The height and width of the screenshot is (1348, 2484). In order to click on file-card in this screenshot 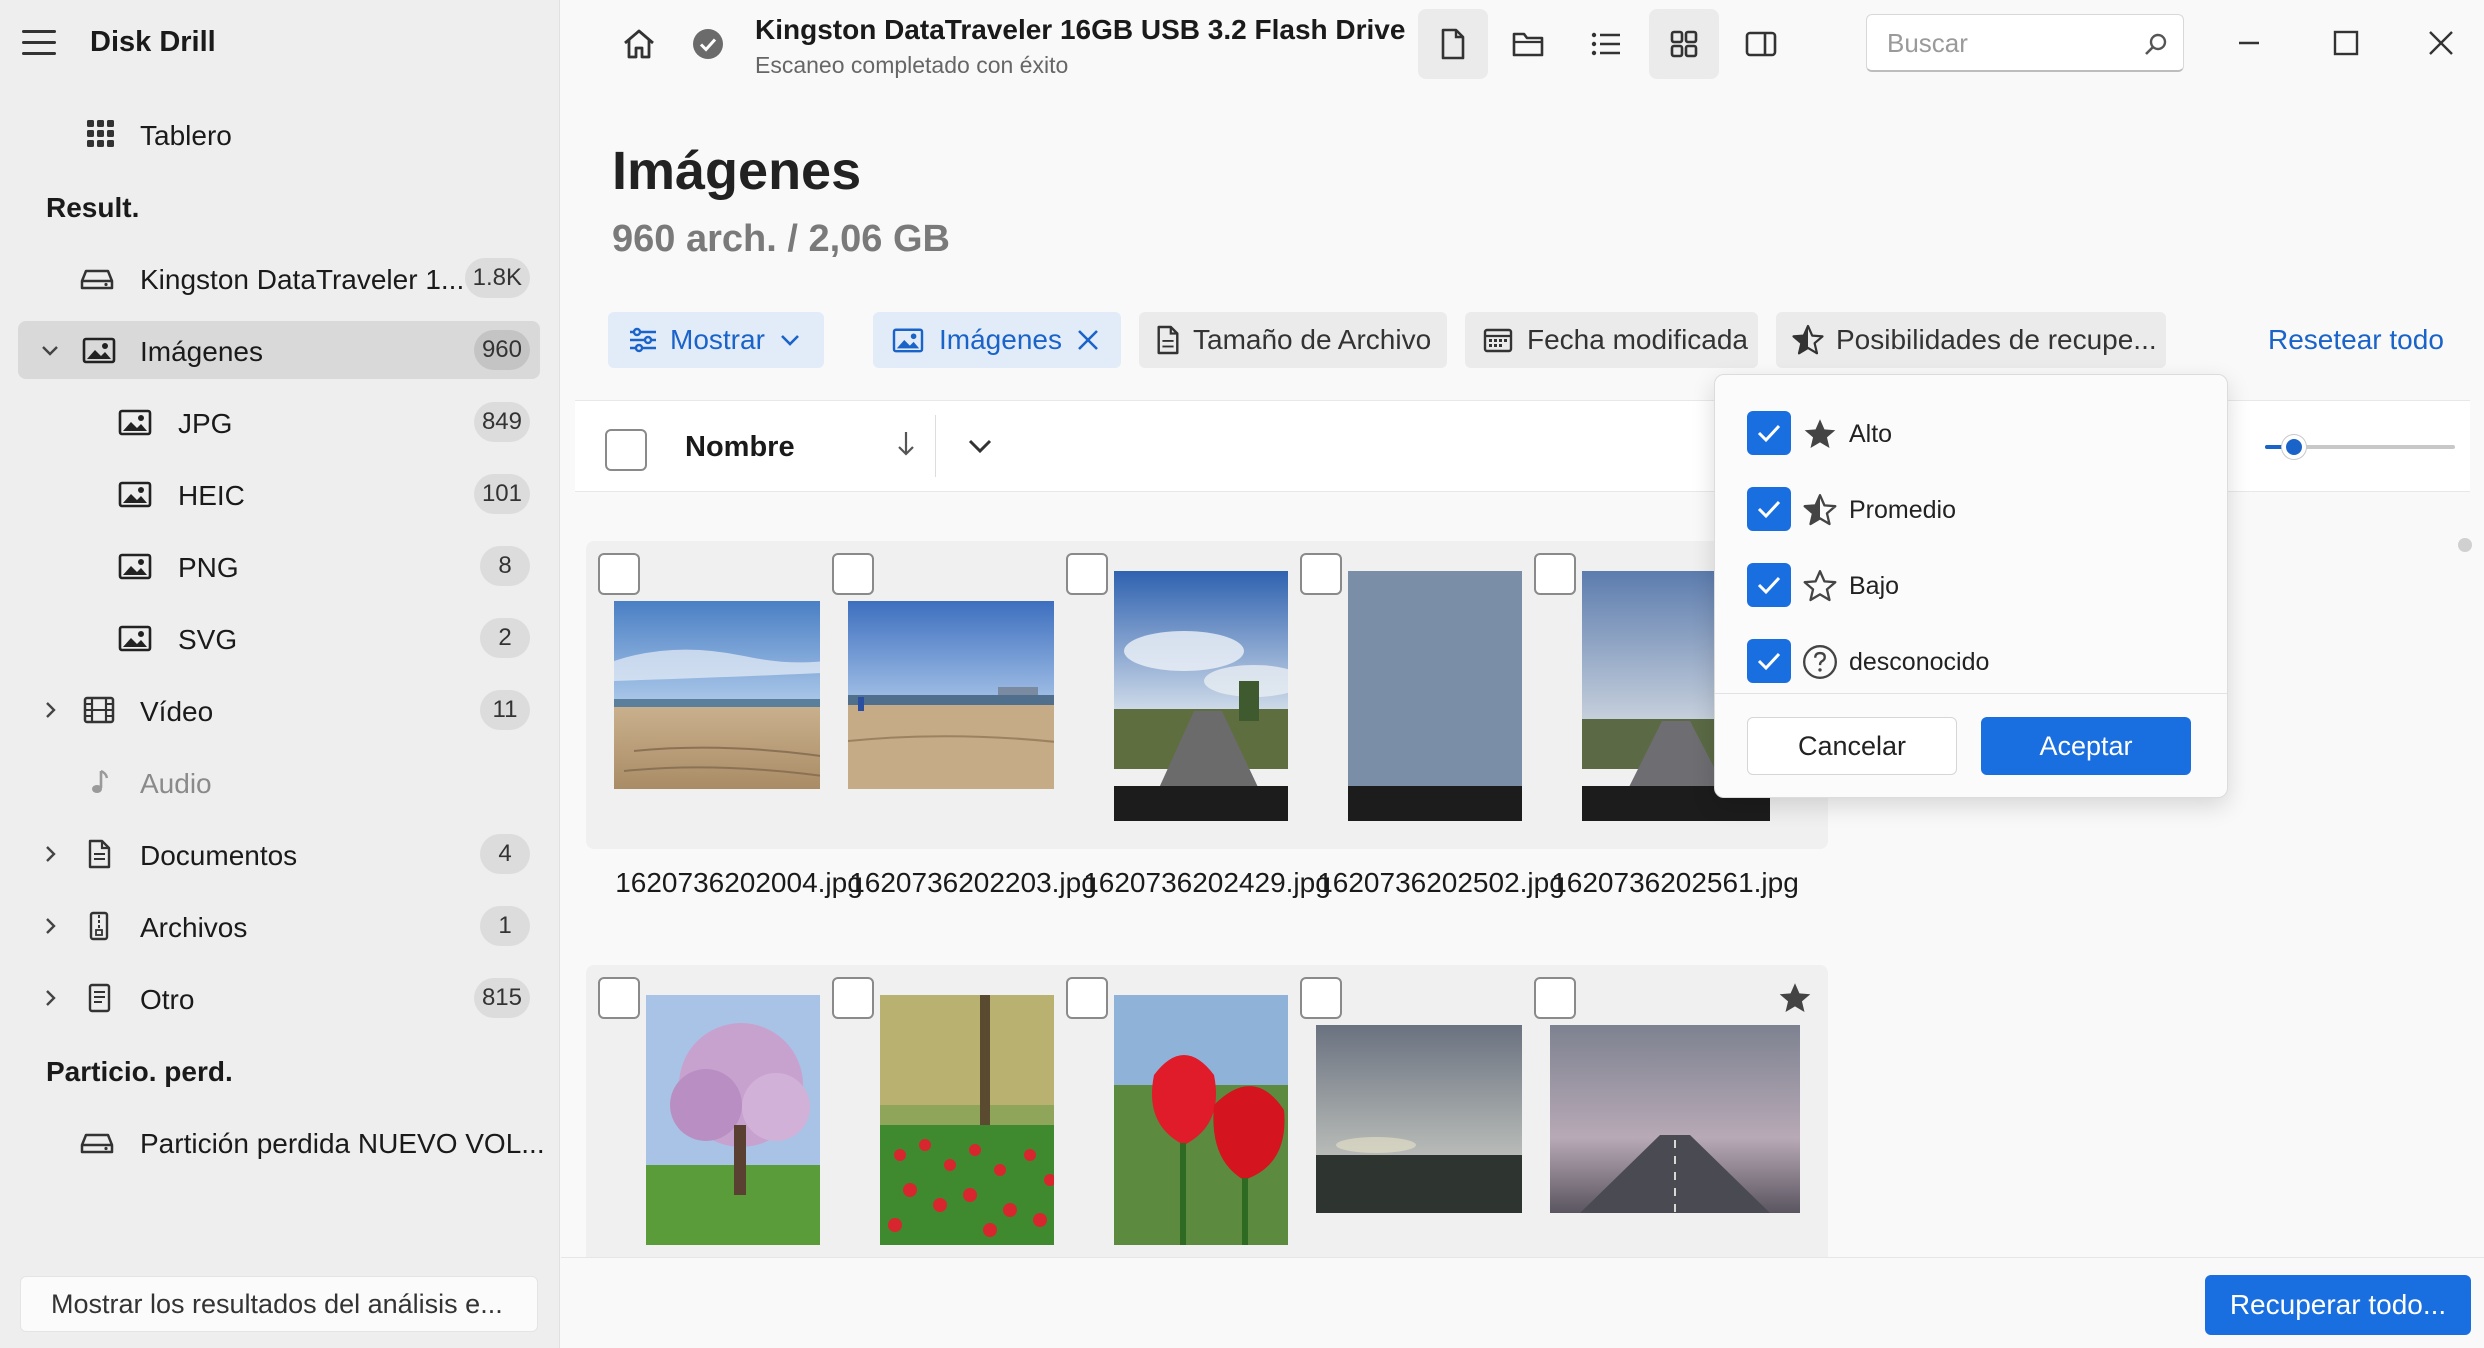, I will do `click(1675, 1111)`.